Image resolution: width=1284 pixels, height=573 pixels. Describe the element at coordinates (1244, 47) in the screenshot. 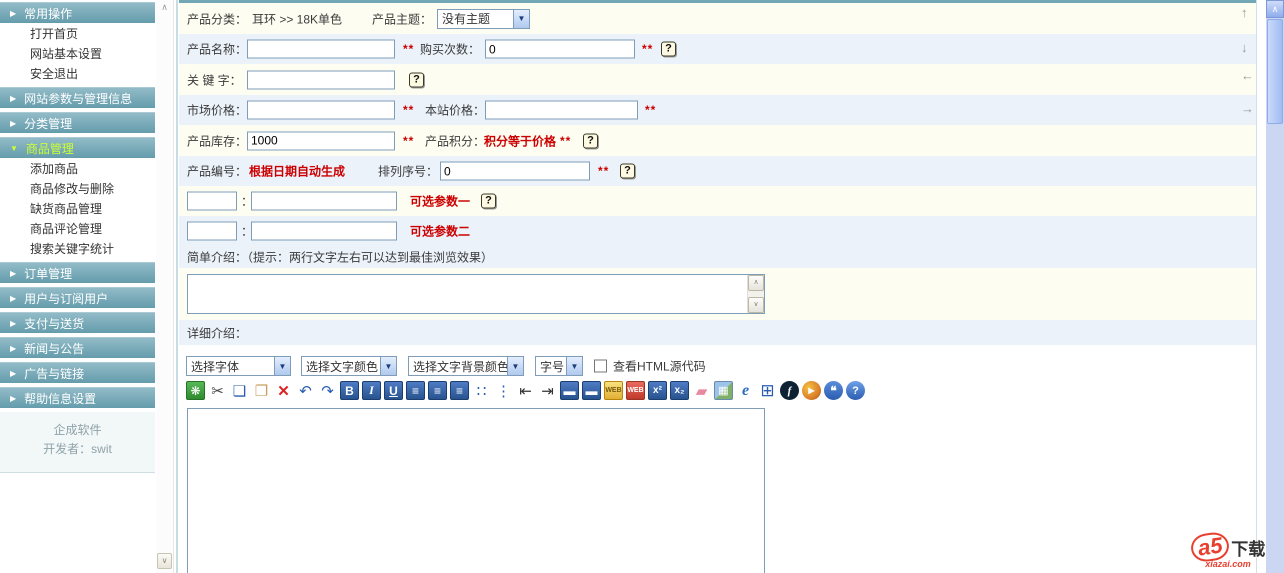

I see `page-arrow-down-icon: ↓` at that location.